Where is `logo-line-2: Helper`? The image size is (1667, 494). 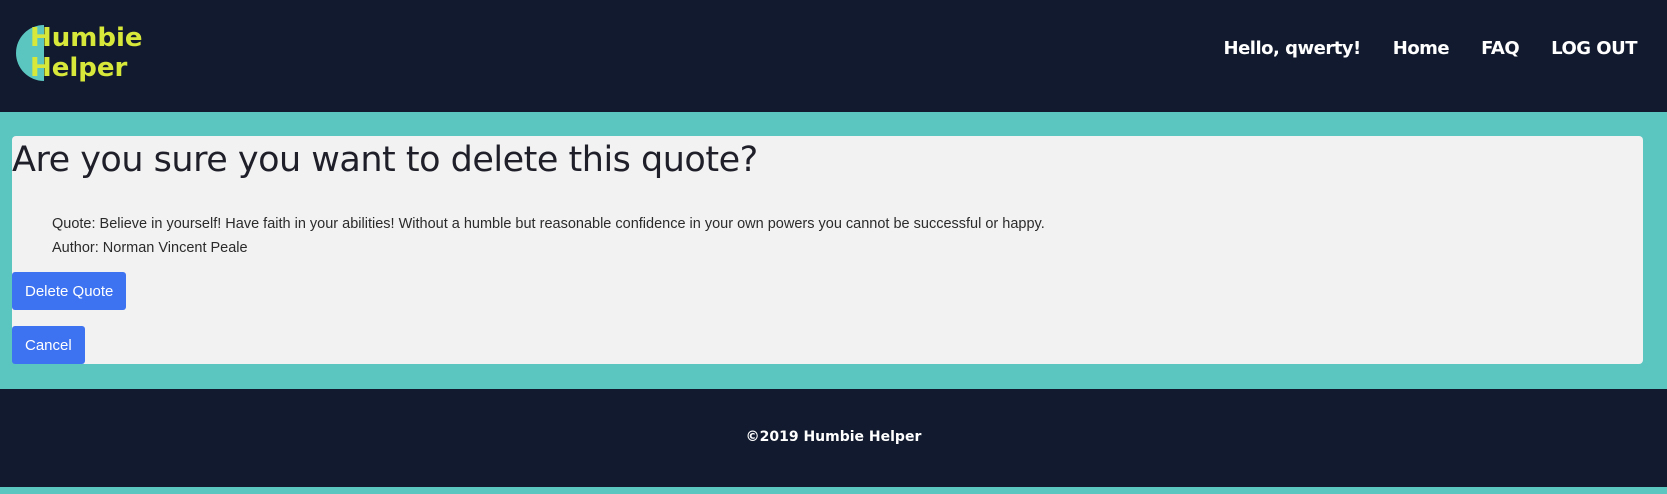 logo-line-2: Helper is located at coordinates (79, 68).